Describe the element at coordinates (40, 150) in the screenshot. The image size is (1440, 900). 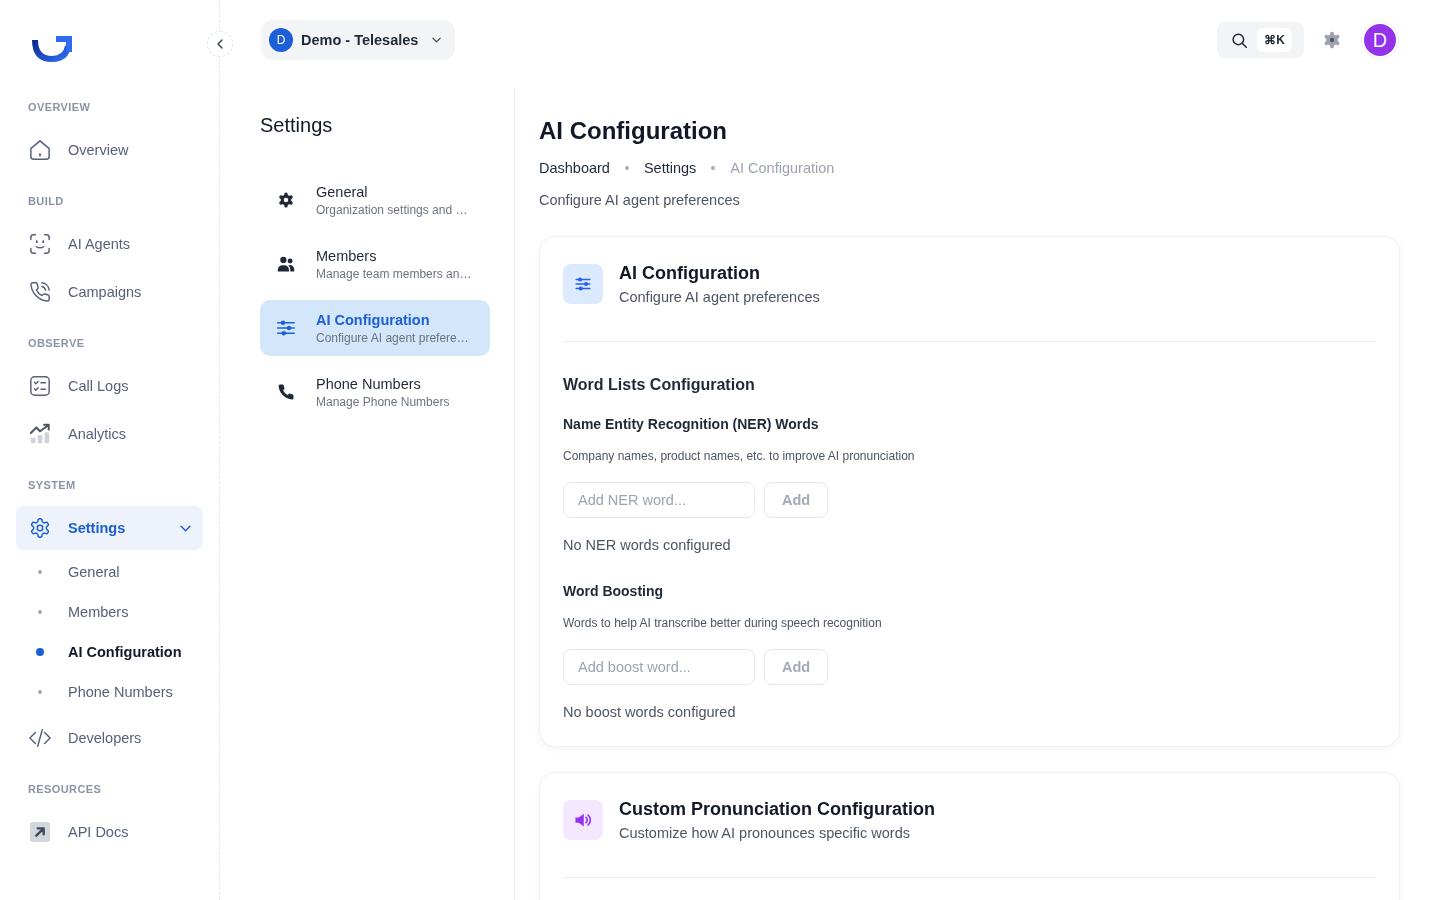
I see `home-icon` at that location.